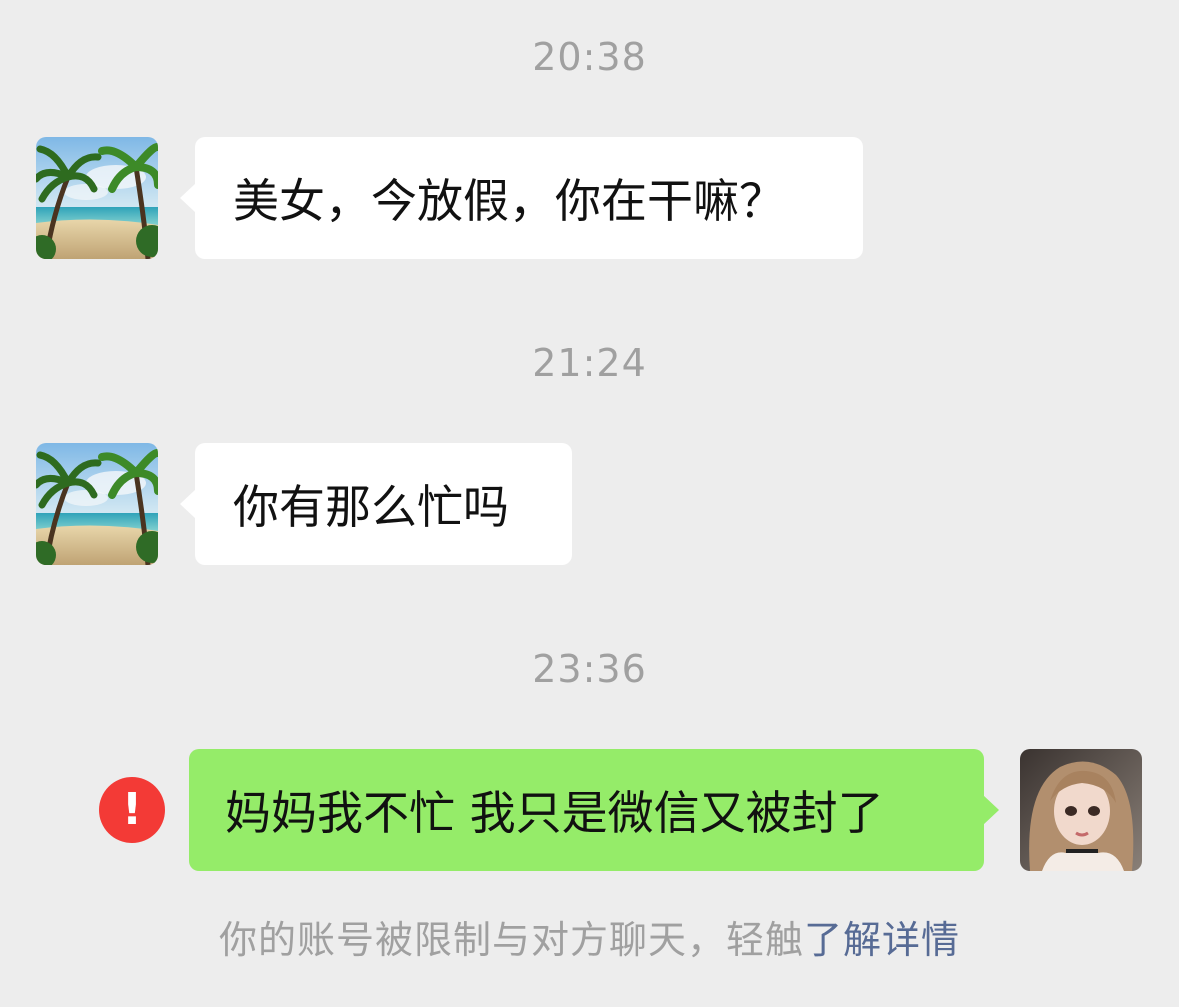 The image size is (1179, 1007). Describe the element at coordinates (589, 363) in the screenshot. I see `message-timestamp: 21:24` at that location.